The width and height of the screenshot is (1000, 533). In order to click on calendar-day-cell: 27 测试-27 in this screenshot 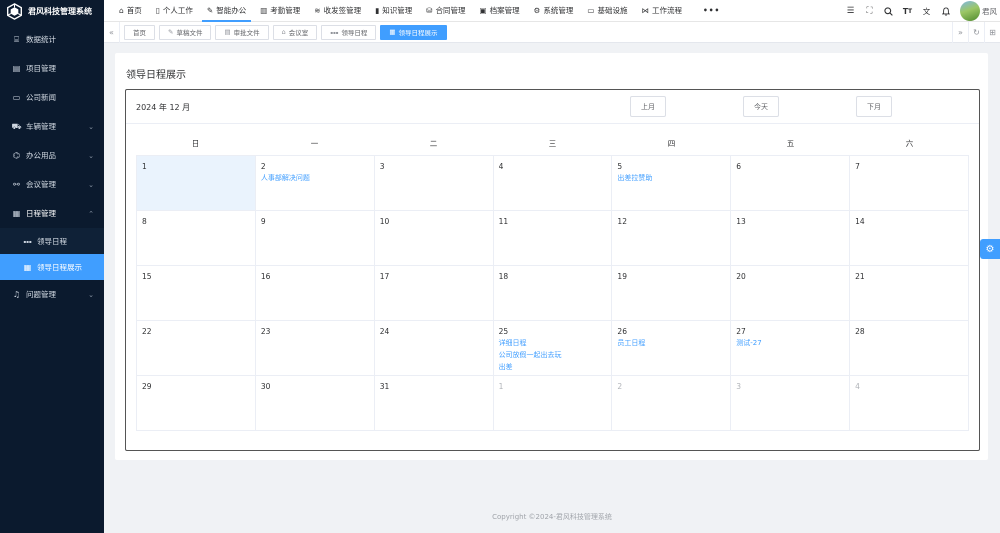, I will do `click(791, 348)`.